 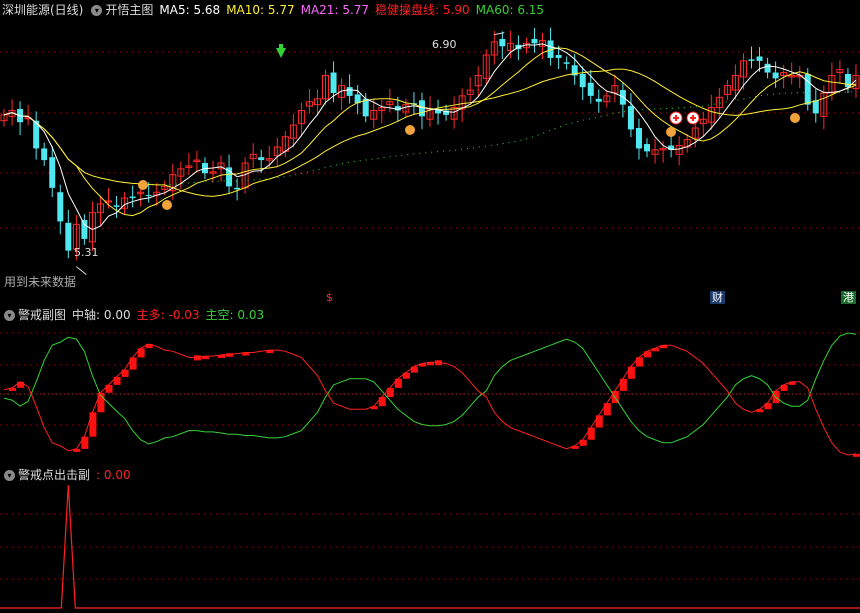 I want to click on event-tag-hk: 港, so click(x=848, y=297).